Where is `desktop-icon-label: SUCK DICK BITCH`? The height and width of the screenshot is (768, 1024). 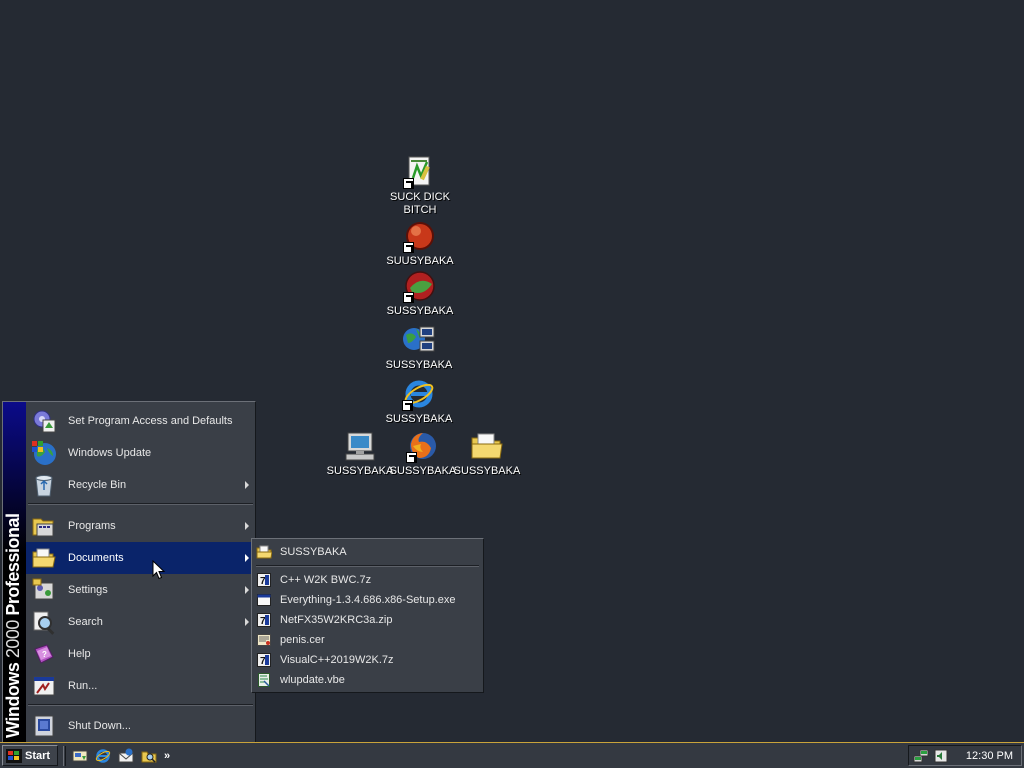 desktop-icon-label: SUCK DICK BITCH is located at coordinates (420, 203).